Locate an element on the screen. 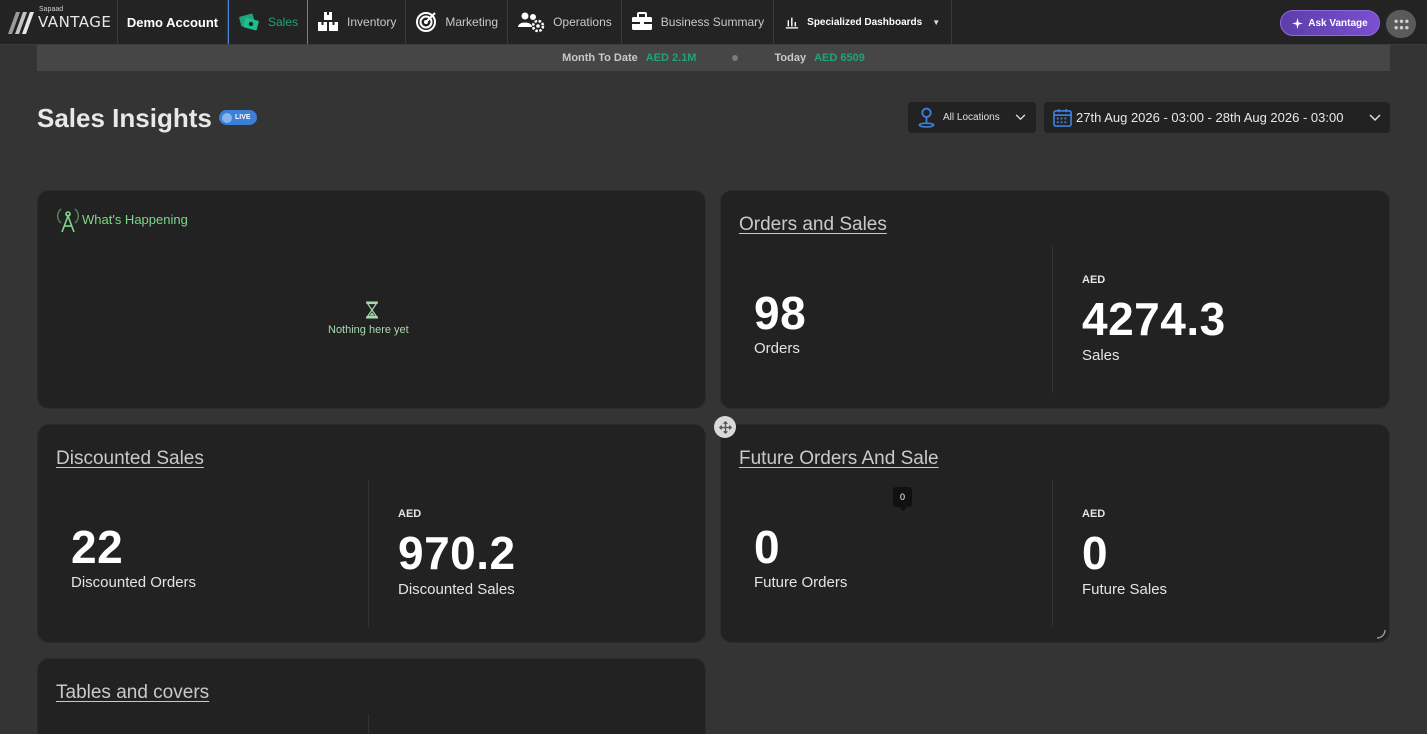 The height and width of the screenshot is (734, 1427). nav-inventory-label: Inventory is located at coordinates (372, 22).